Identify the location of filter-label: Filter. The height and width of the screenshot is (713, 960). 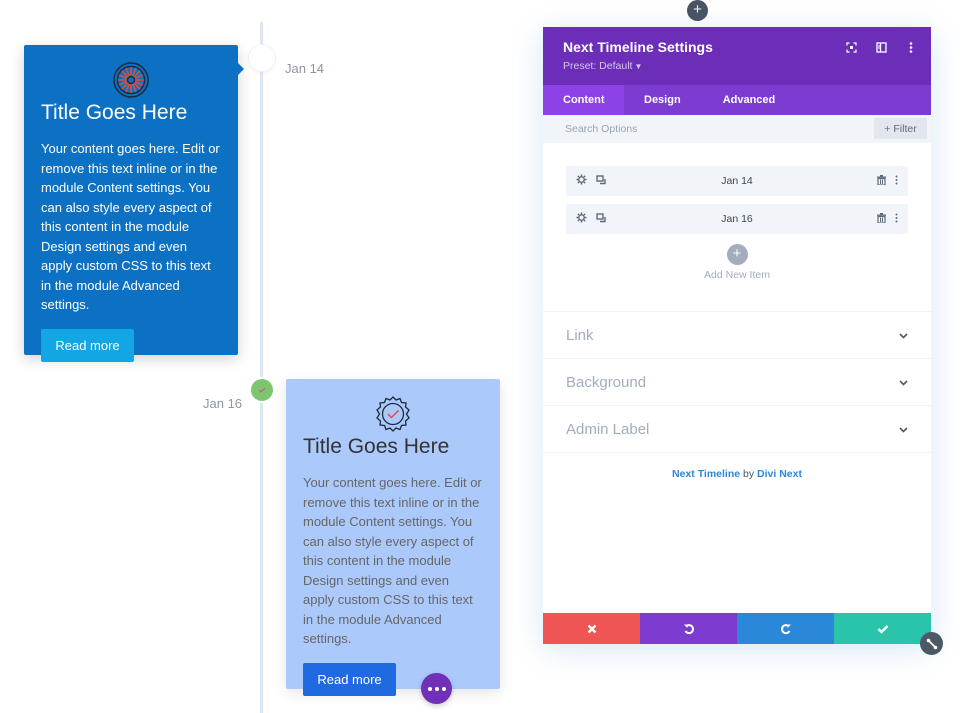
(905, 128).